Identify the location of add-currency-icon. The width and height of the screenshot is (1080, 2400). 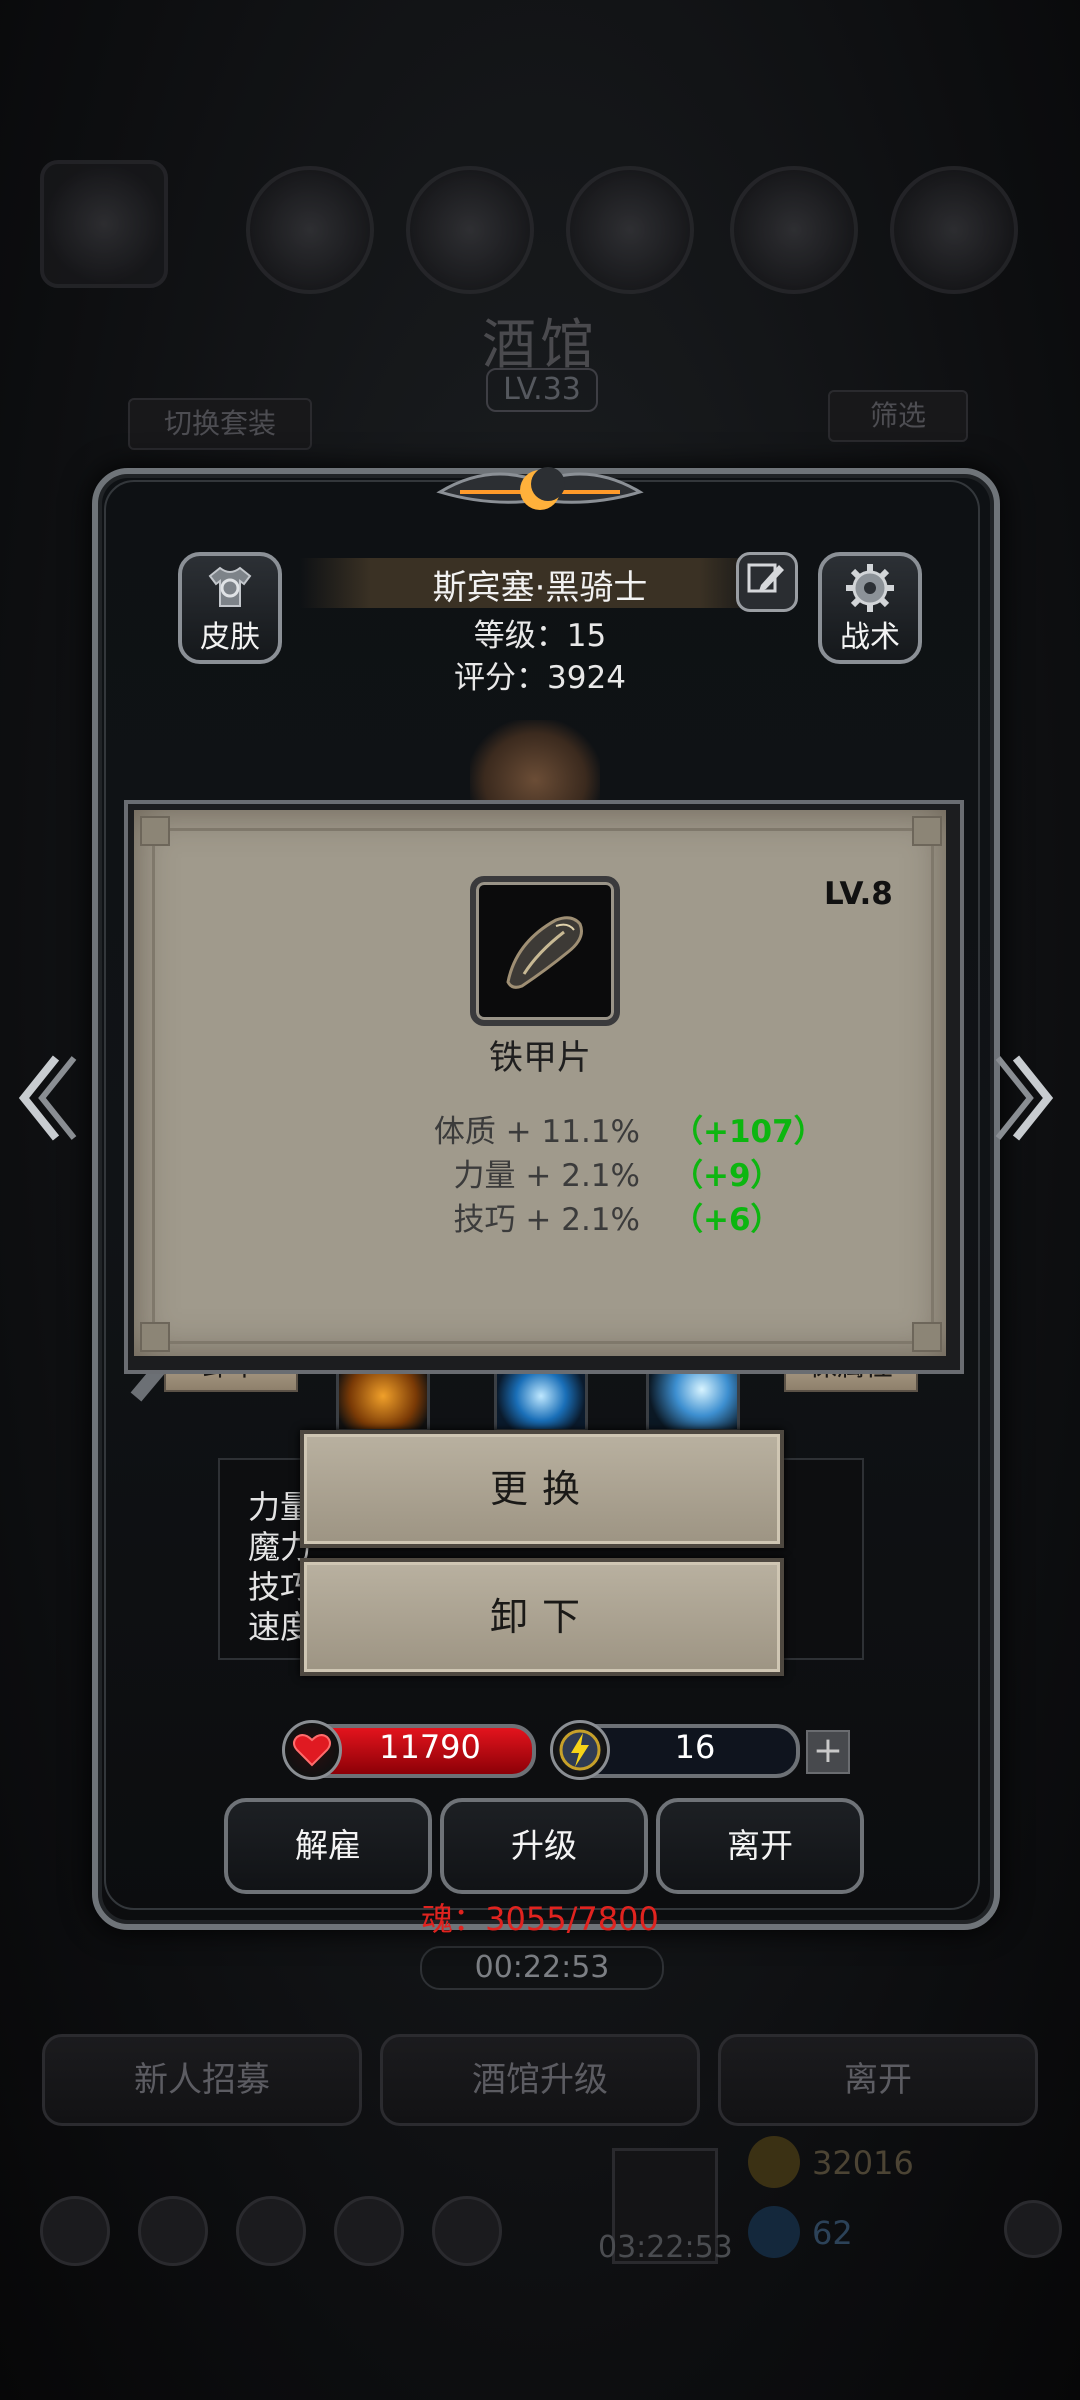
(1033, 2229).